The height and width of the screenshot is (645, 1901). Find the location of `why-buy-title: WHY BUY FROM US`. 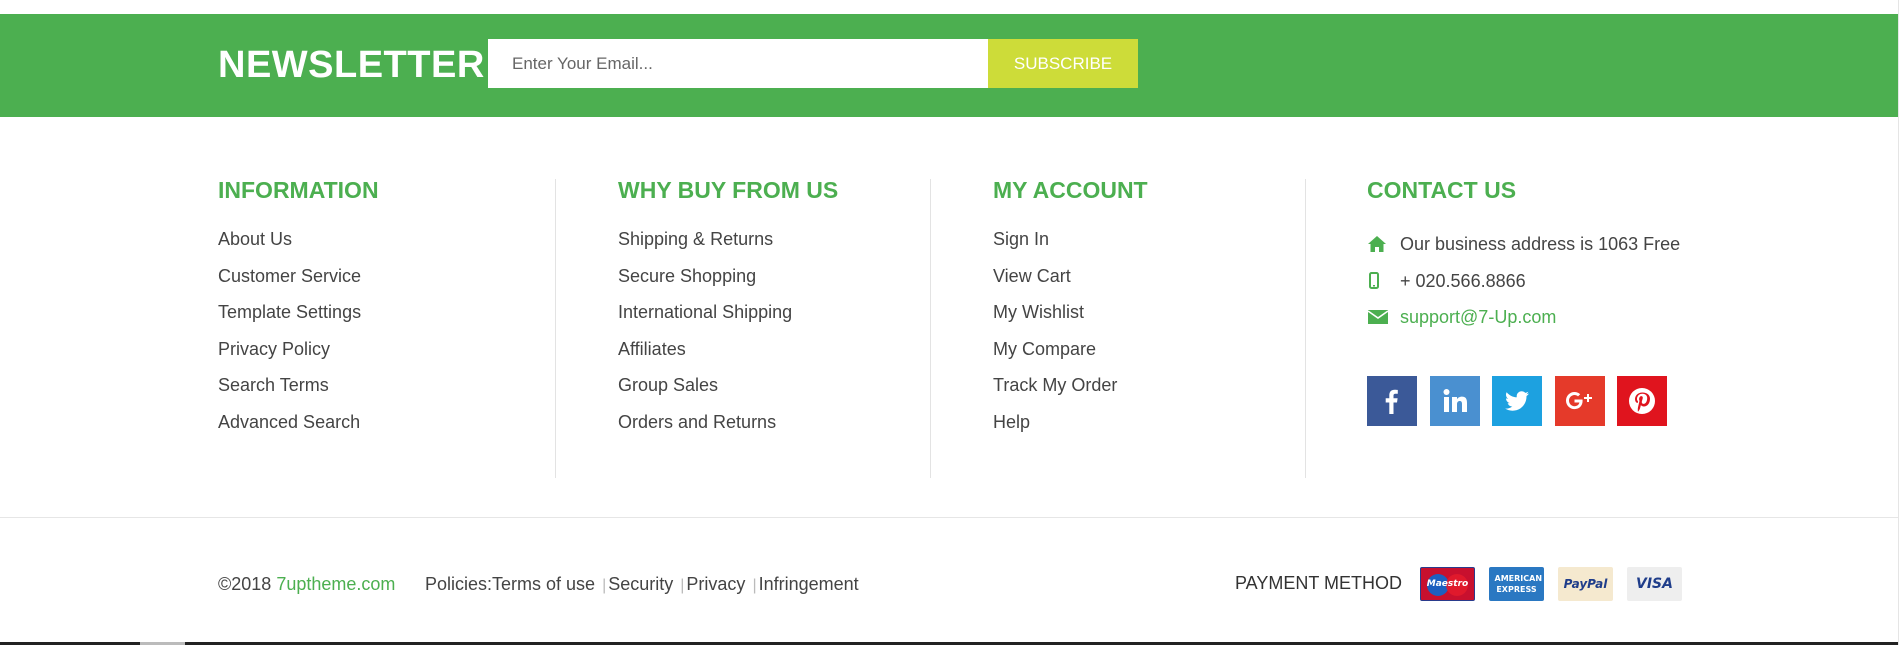

why-buy-title: WHY BUY FROM US is located at coordinates (728, 190).